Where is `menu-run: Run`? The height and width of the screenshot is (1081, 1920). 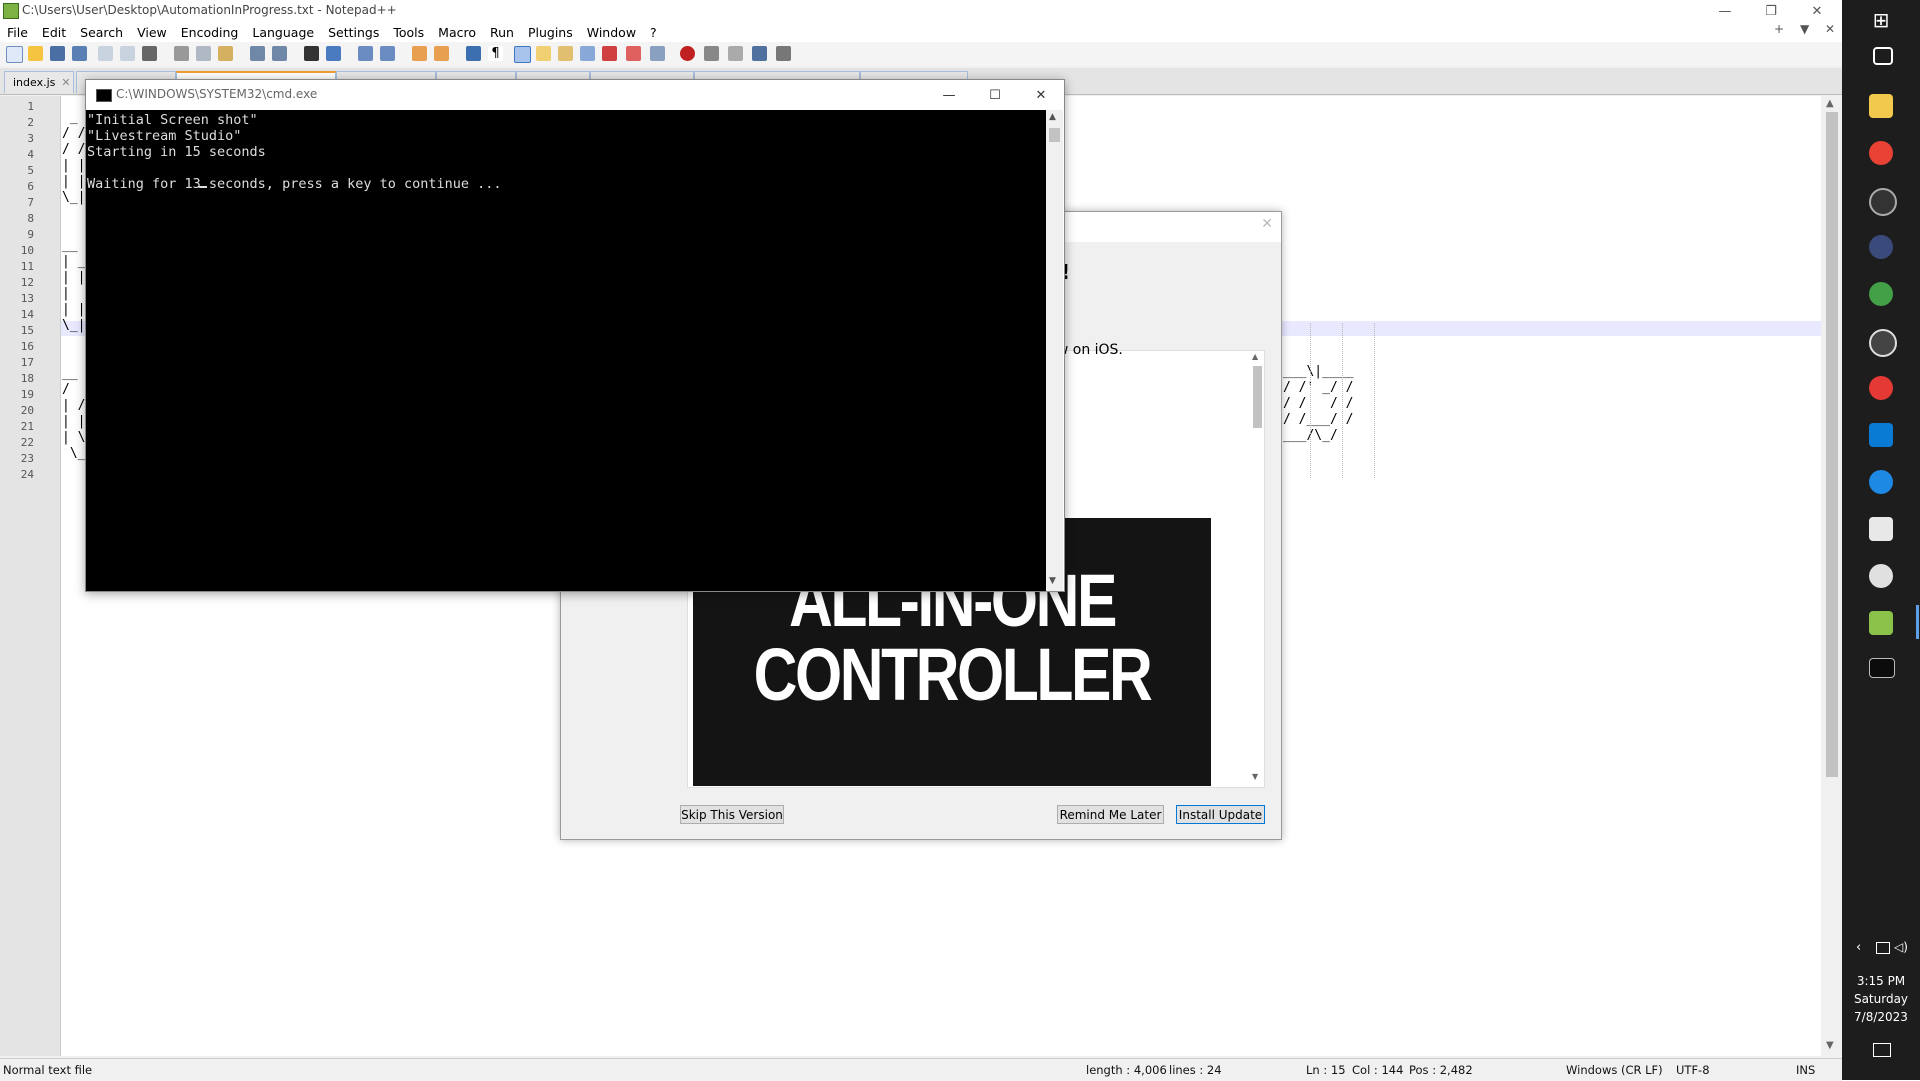 menu-run: Run is located at coordinates (502, 32).